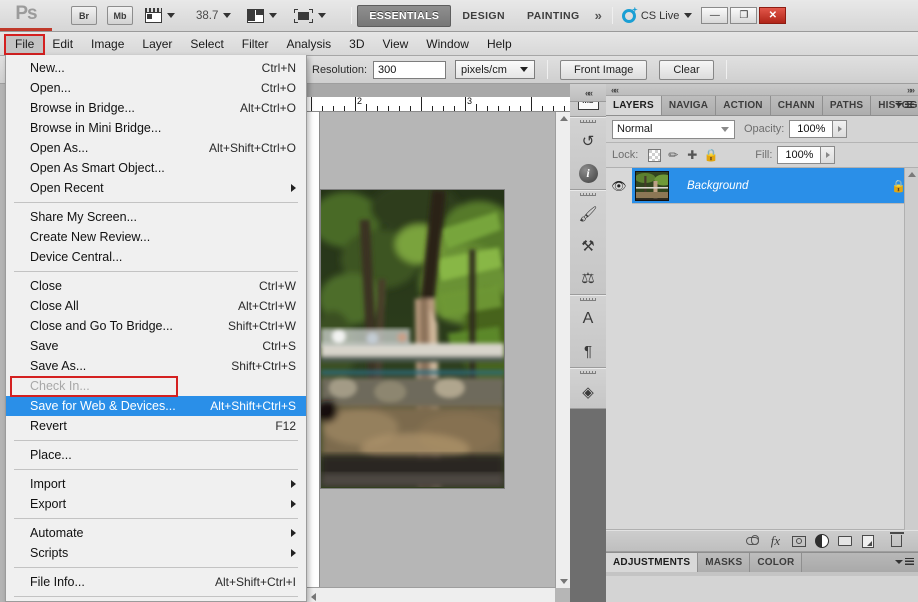 The image size is (918, 602). What do you see at coordinates (564, 581) in the screenshot?
I see `scroll-down-icon` at bounding box center [564, 581].